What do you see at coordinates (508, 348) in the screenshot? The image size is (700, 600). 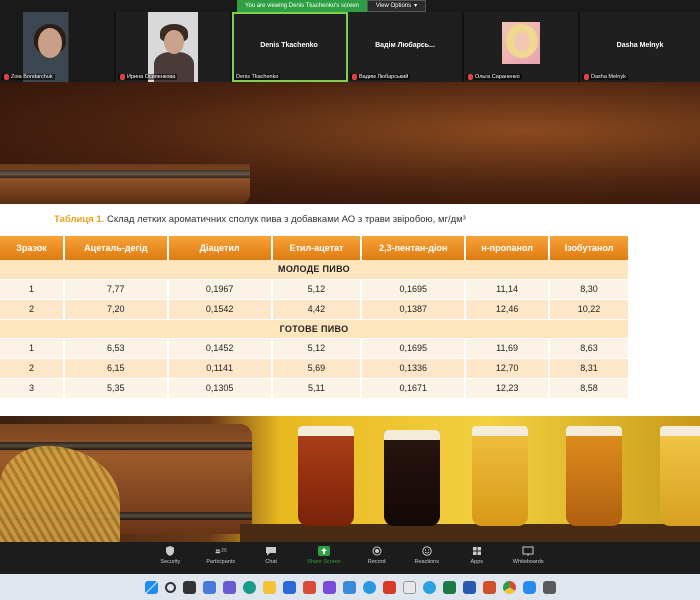 I see `table-cell: 11,69` at bounding box center [508, 348].